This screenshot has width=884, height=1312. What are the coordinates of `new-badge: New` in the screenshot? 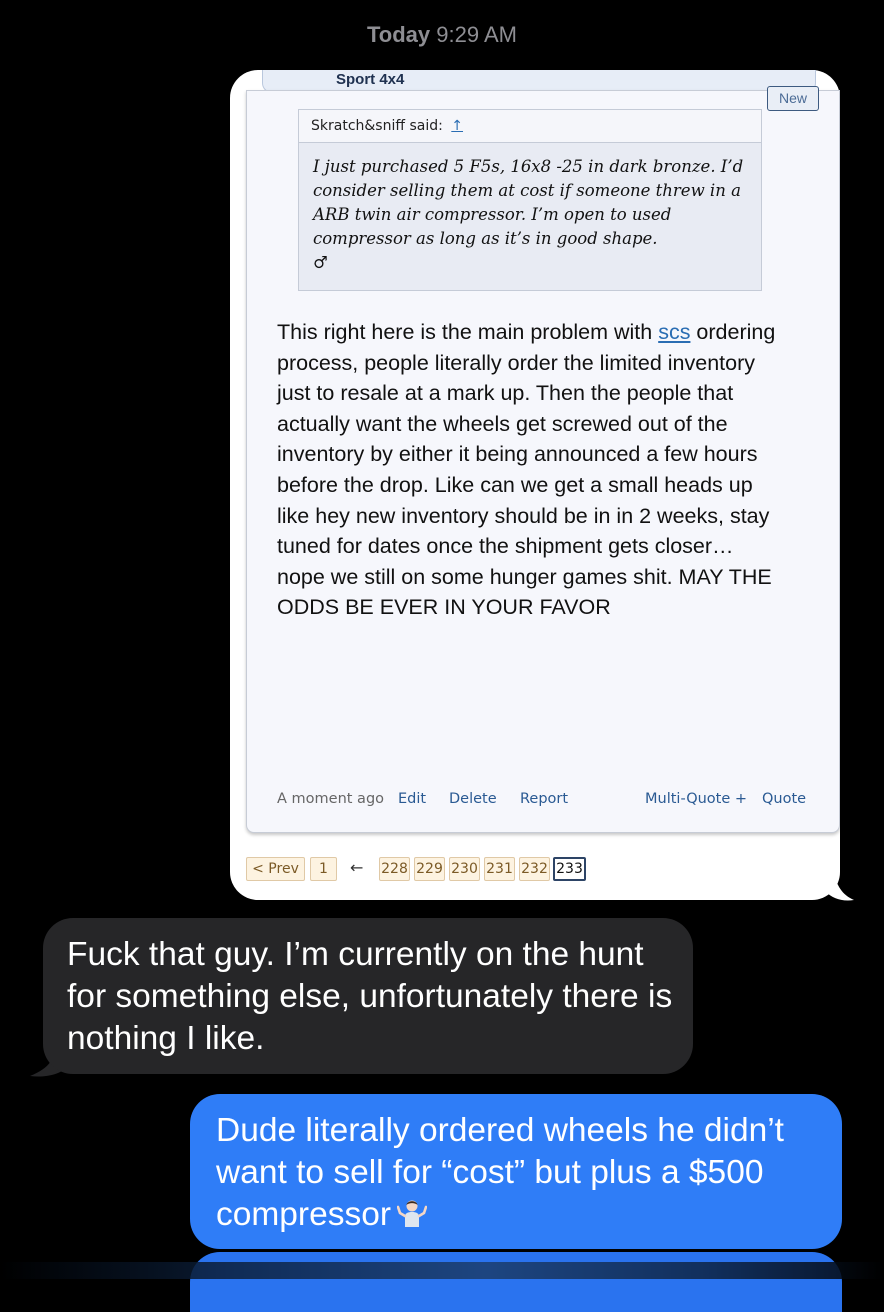 It's located at (793, 98).